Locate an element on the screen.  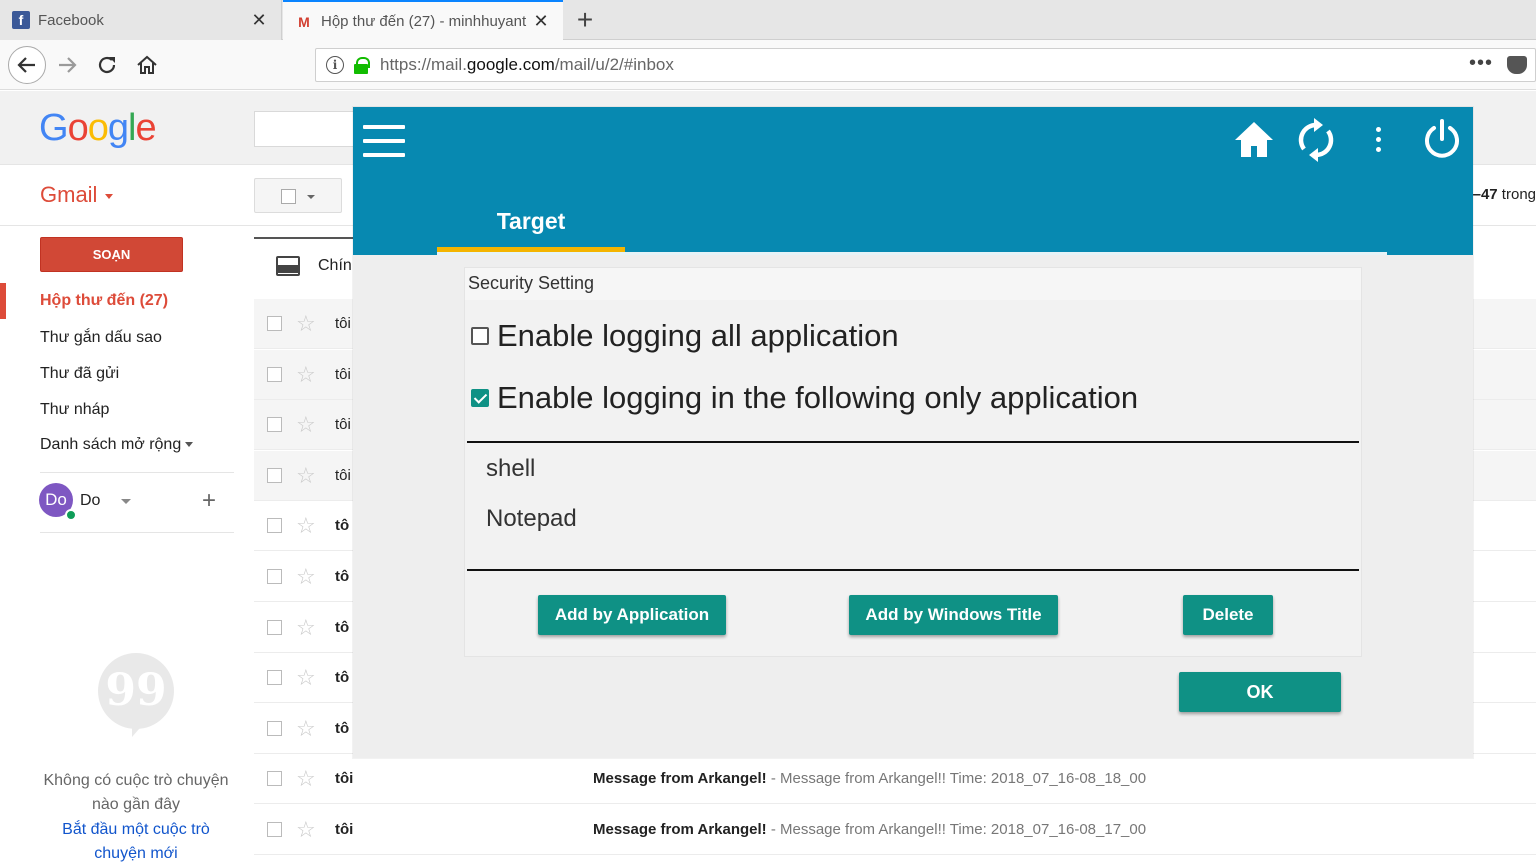
tab-underline is located at coordinates (912, 253).